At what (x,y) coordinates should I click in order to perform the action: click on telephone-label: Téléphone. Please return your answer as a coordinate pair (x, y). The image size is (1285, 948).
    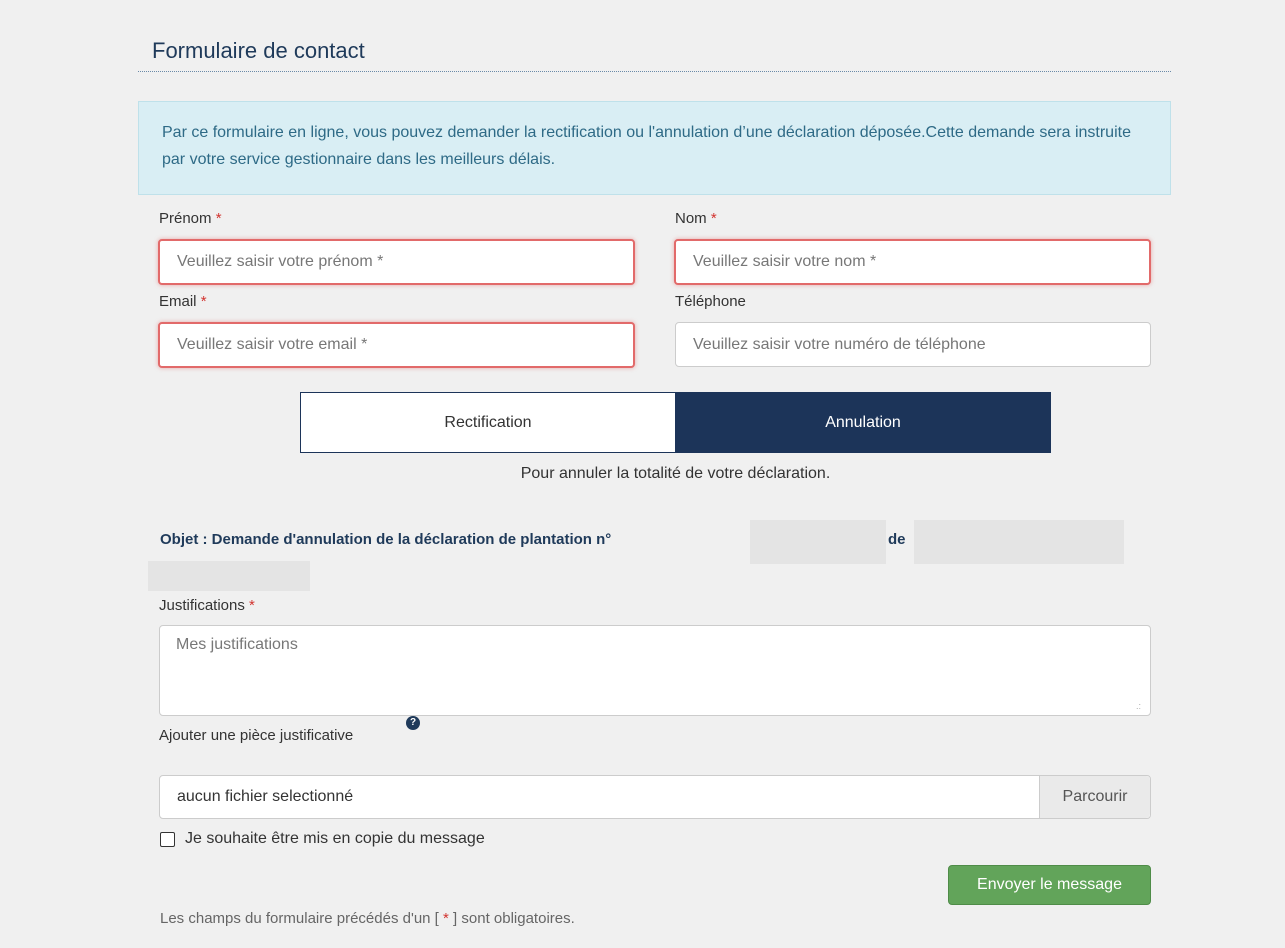
    Looking at the image, I should click on (710, 301).